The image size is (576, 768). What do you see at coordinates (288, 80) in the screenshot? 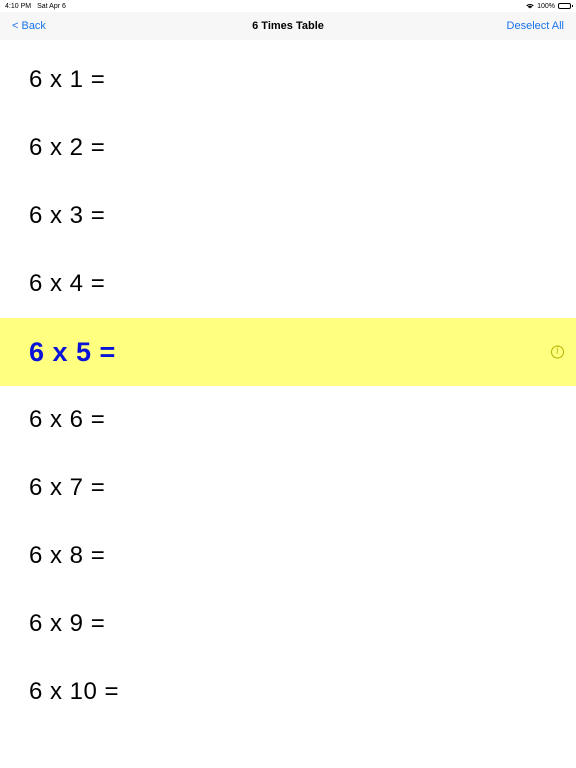
I see `table-row: 6 x 1 =` at bounding box center [288, 80].